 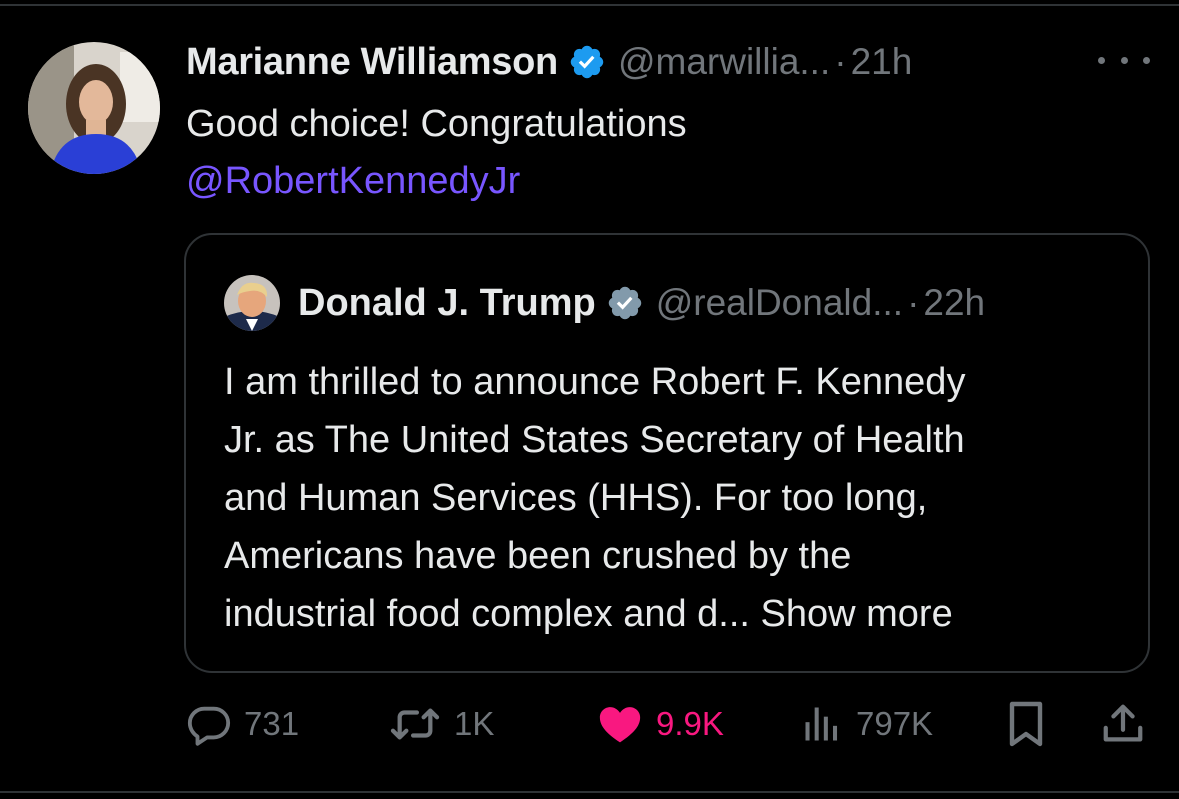 I want to click on quoted-author-avatar, so click(x=252, y=303).